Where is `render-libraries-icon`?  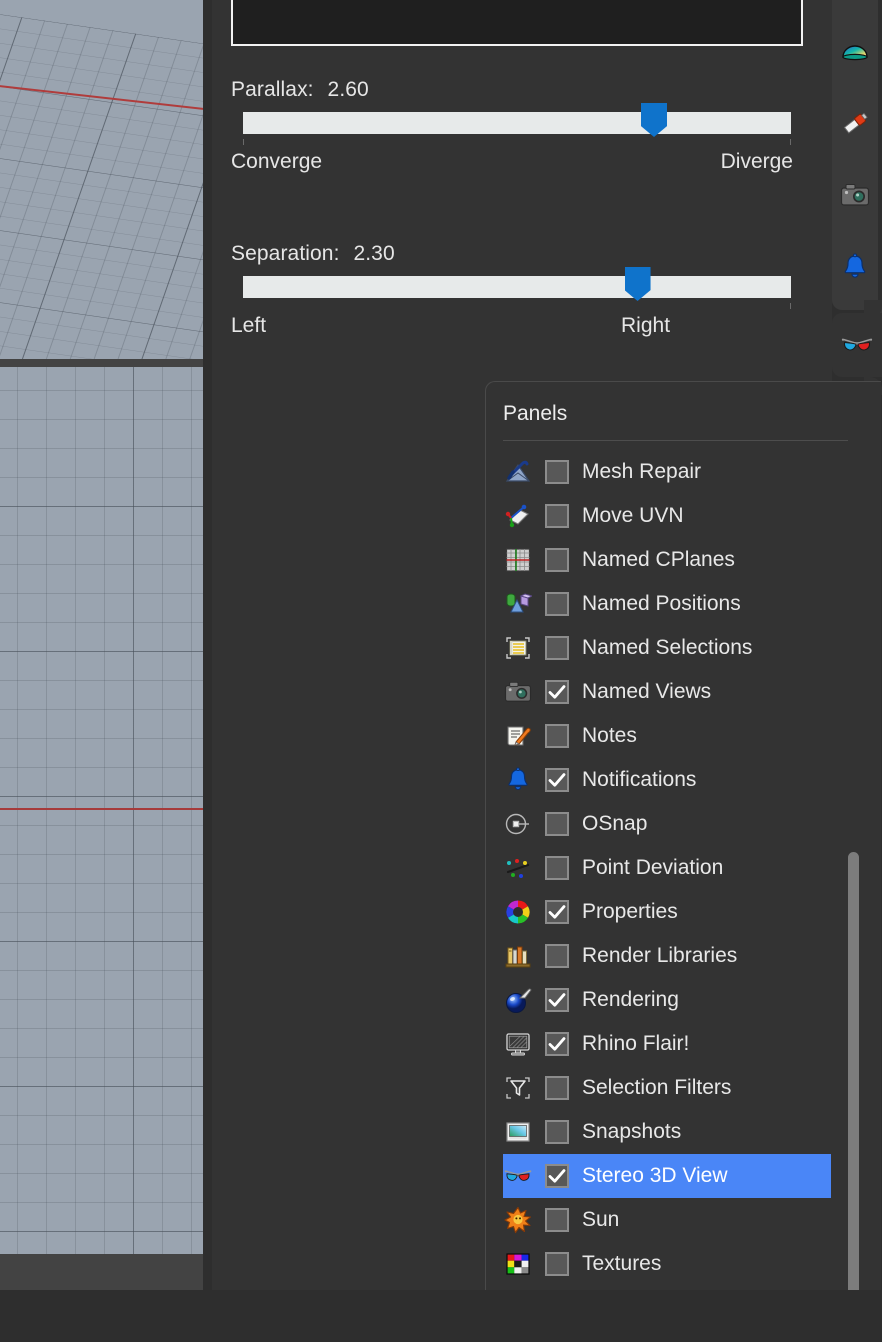
render-libraries-icon is located at coordinates (518, 956).